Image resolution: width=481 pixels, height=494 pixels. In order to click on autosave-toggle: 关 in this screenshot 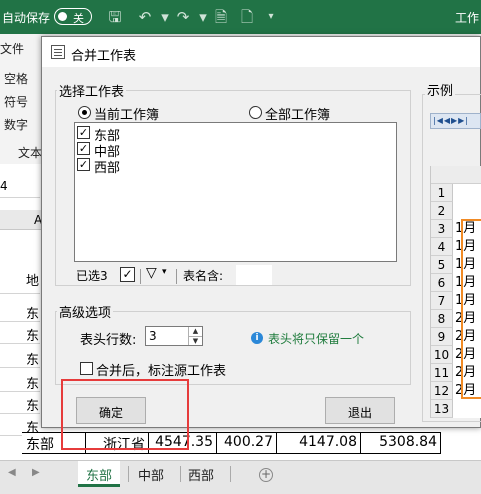, I will do `click(73, 16)`.